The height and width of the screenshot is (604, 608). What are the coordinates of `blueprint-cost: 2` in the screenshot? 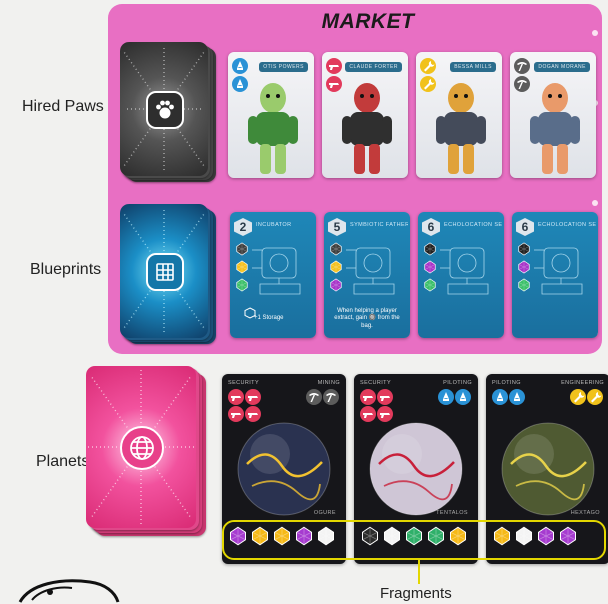 It's located at (243, 227).